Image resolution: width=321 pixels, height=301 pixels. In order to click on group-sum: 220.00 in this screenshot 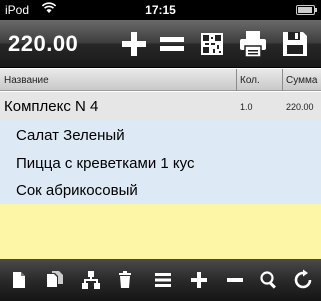, I will do `click(300, 107)`.